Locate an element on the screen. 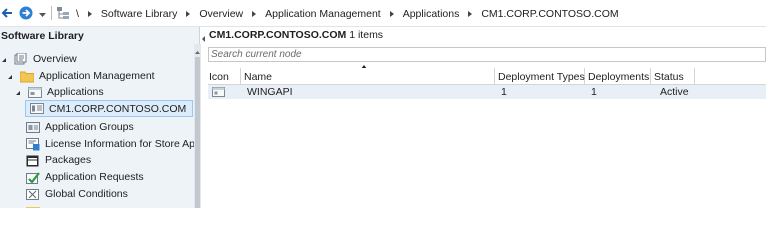 Image resolution: width=766 pixels, height=240 pixels. chevron-down-icon is located at coordinates (42, 14).